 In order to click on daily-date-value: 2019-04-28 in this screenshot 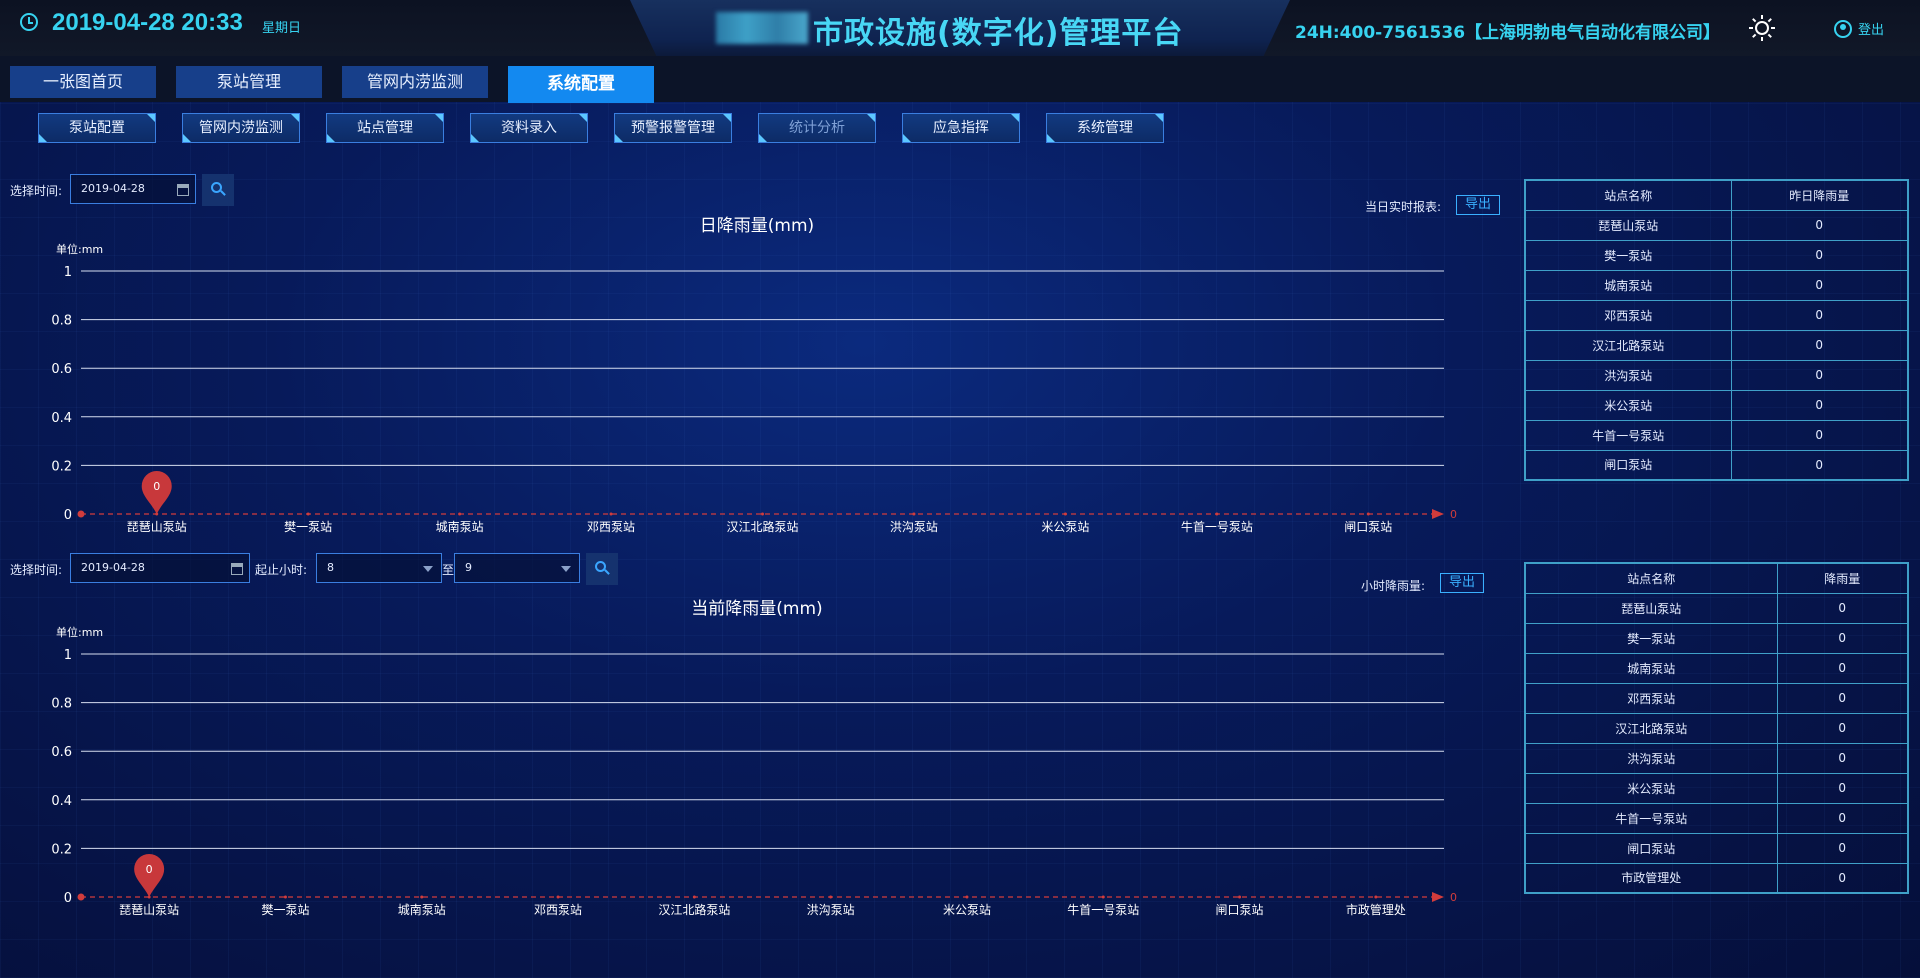, I will do `click(113, 188)`.